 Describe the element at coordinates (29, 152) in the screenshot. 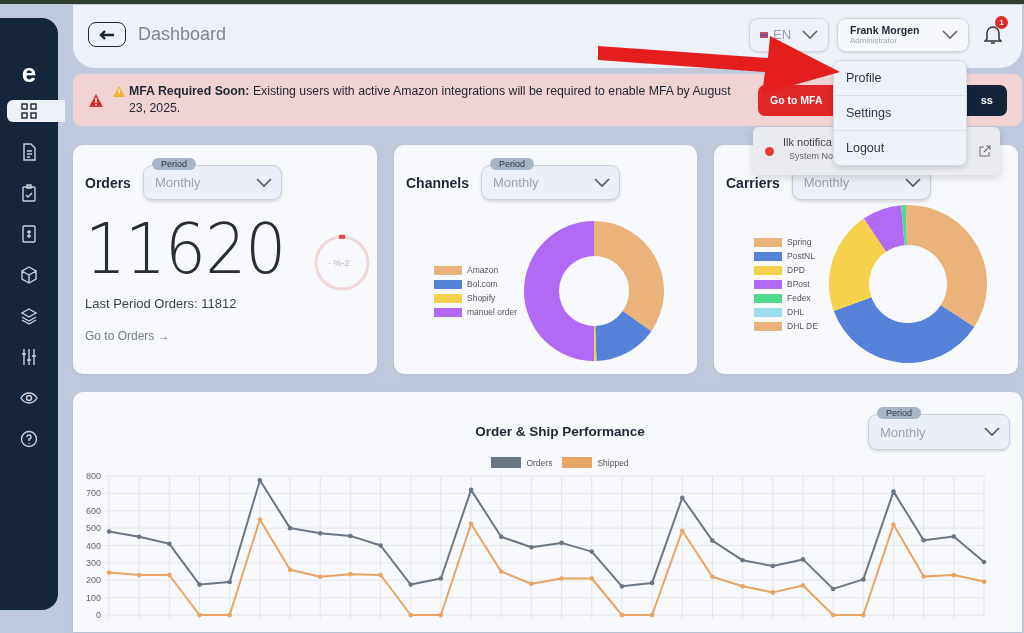

I see `document-icon` at that location.